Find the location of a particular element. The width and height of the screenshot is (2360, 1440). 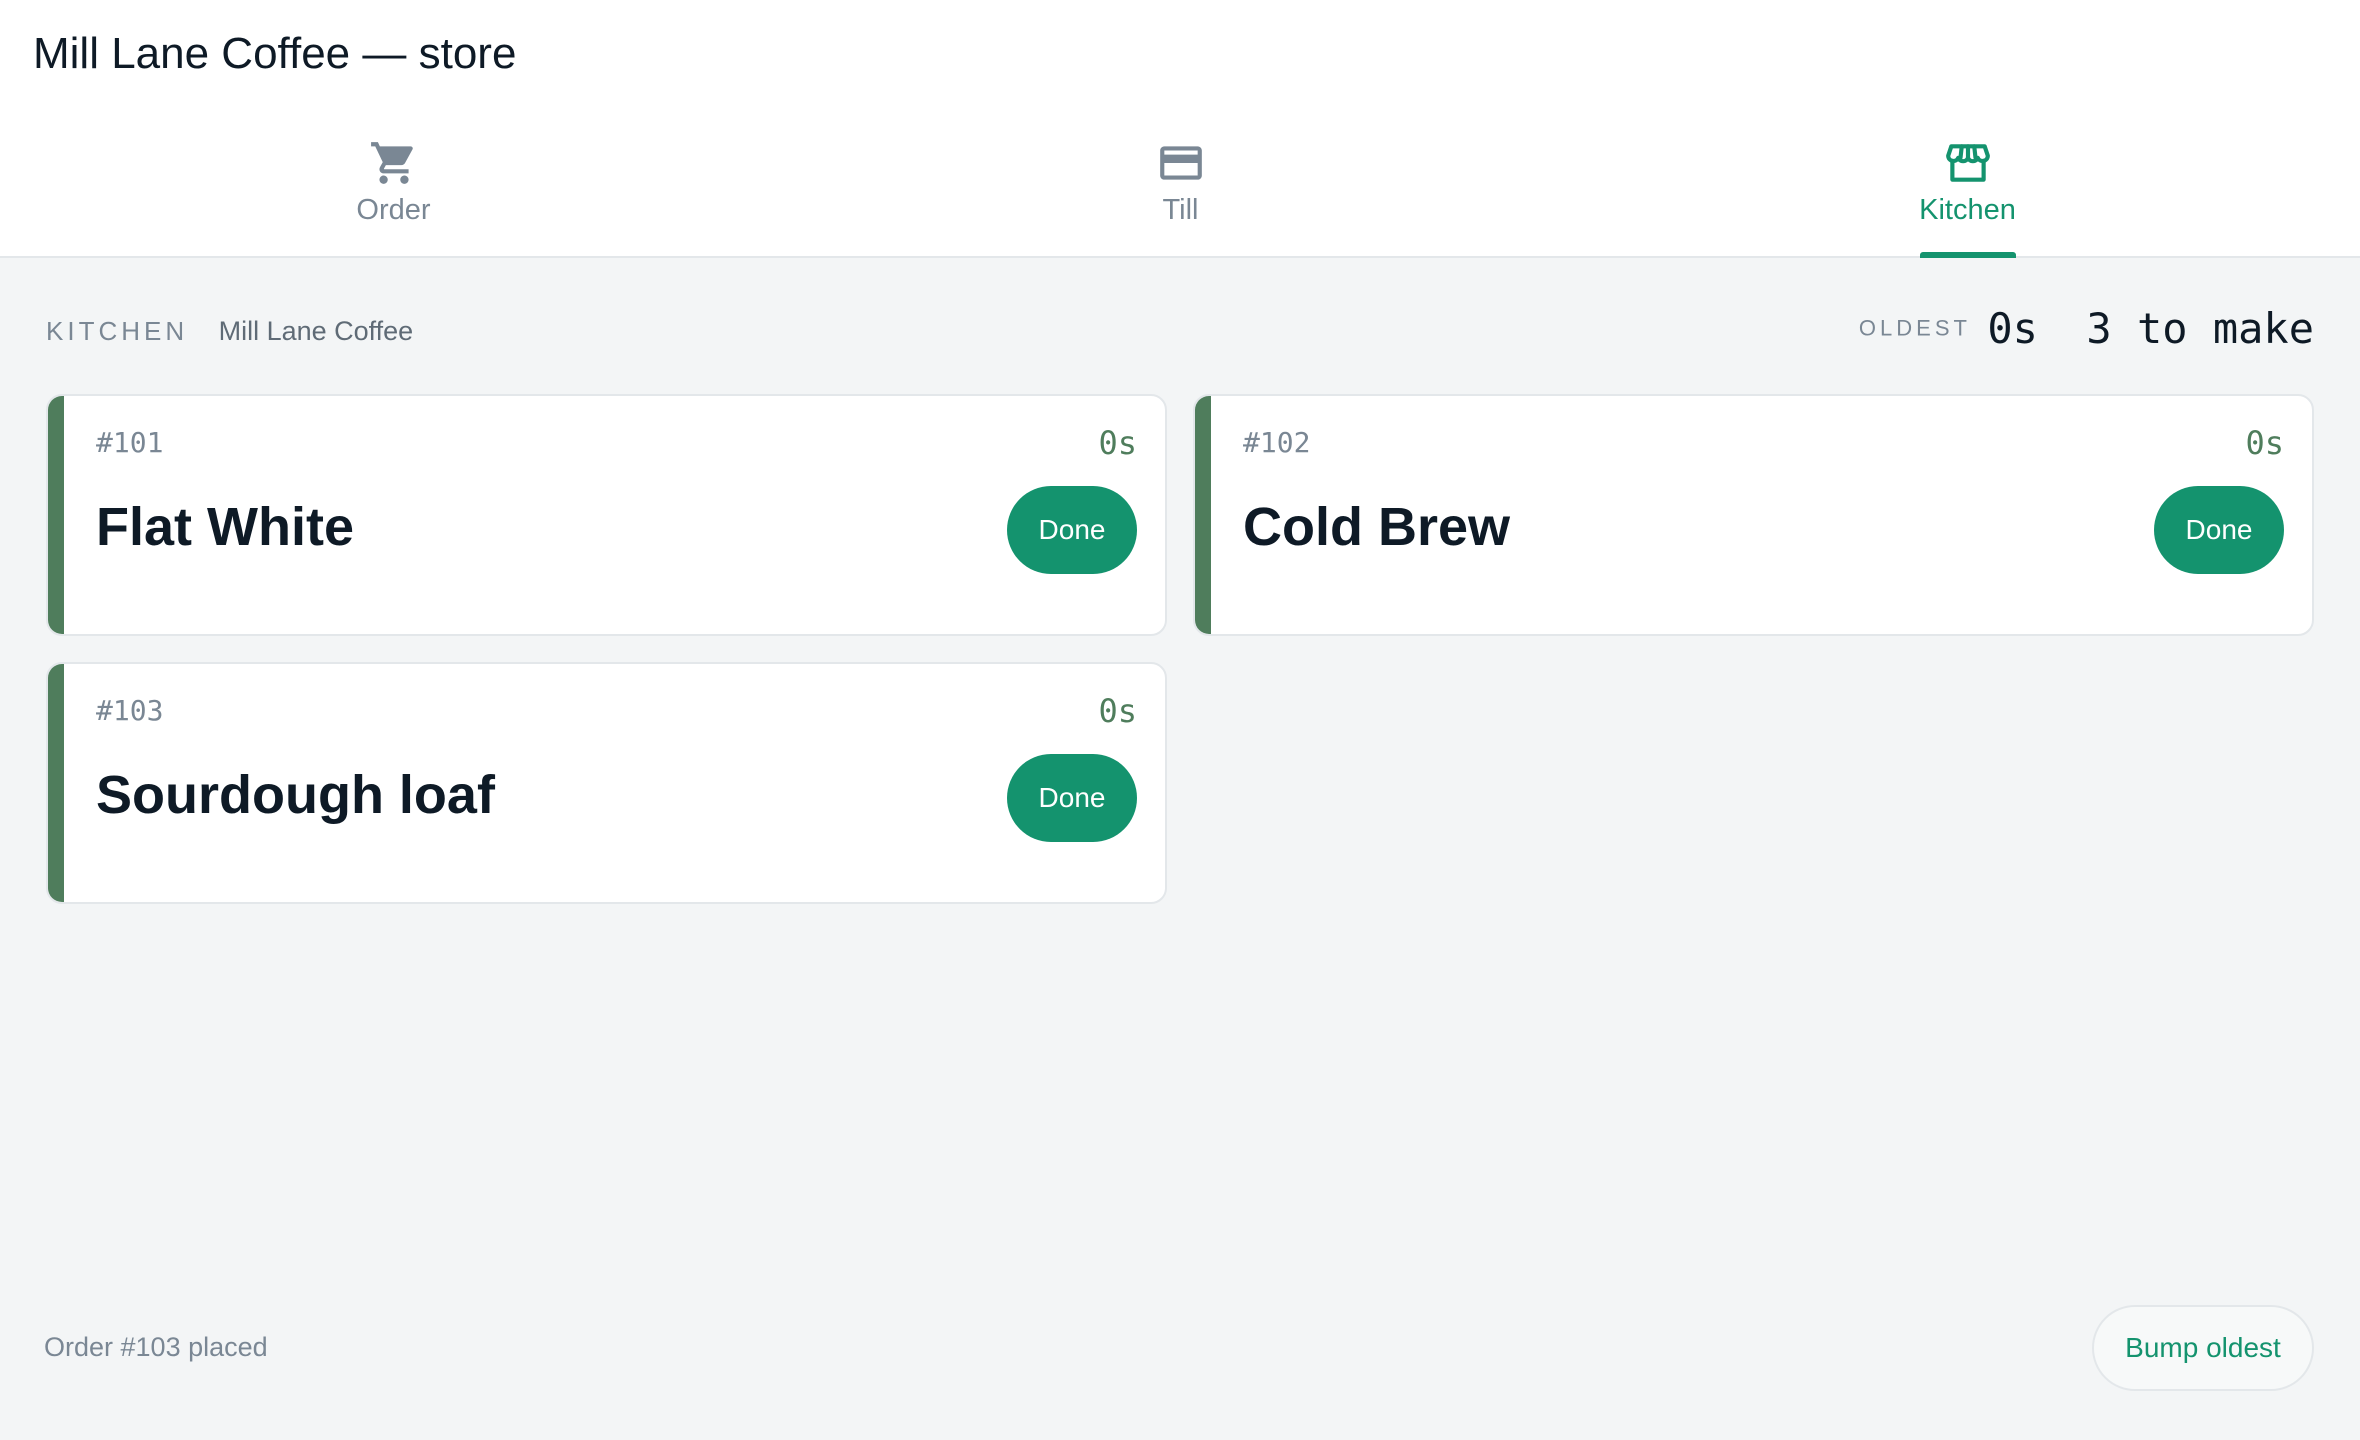

tab-kitchen: Kitchen is located at coordinates (1967, 194).